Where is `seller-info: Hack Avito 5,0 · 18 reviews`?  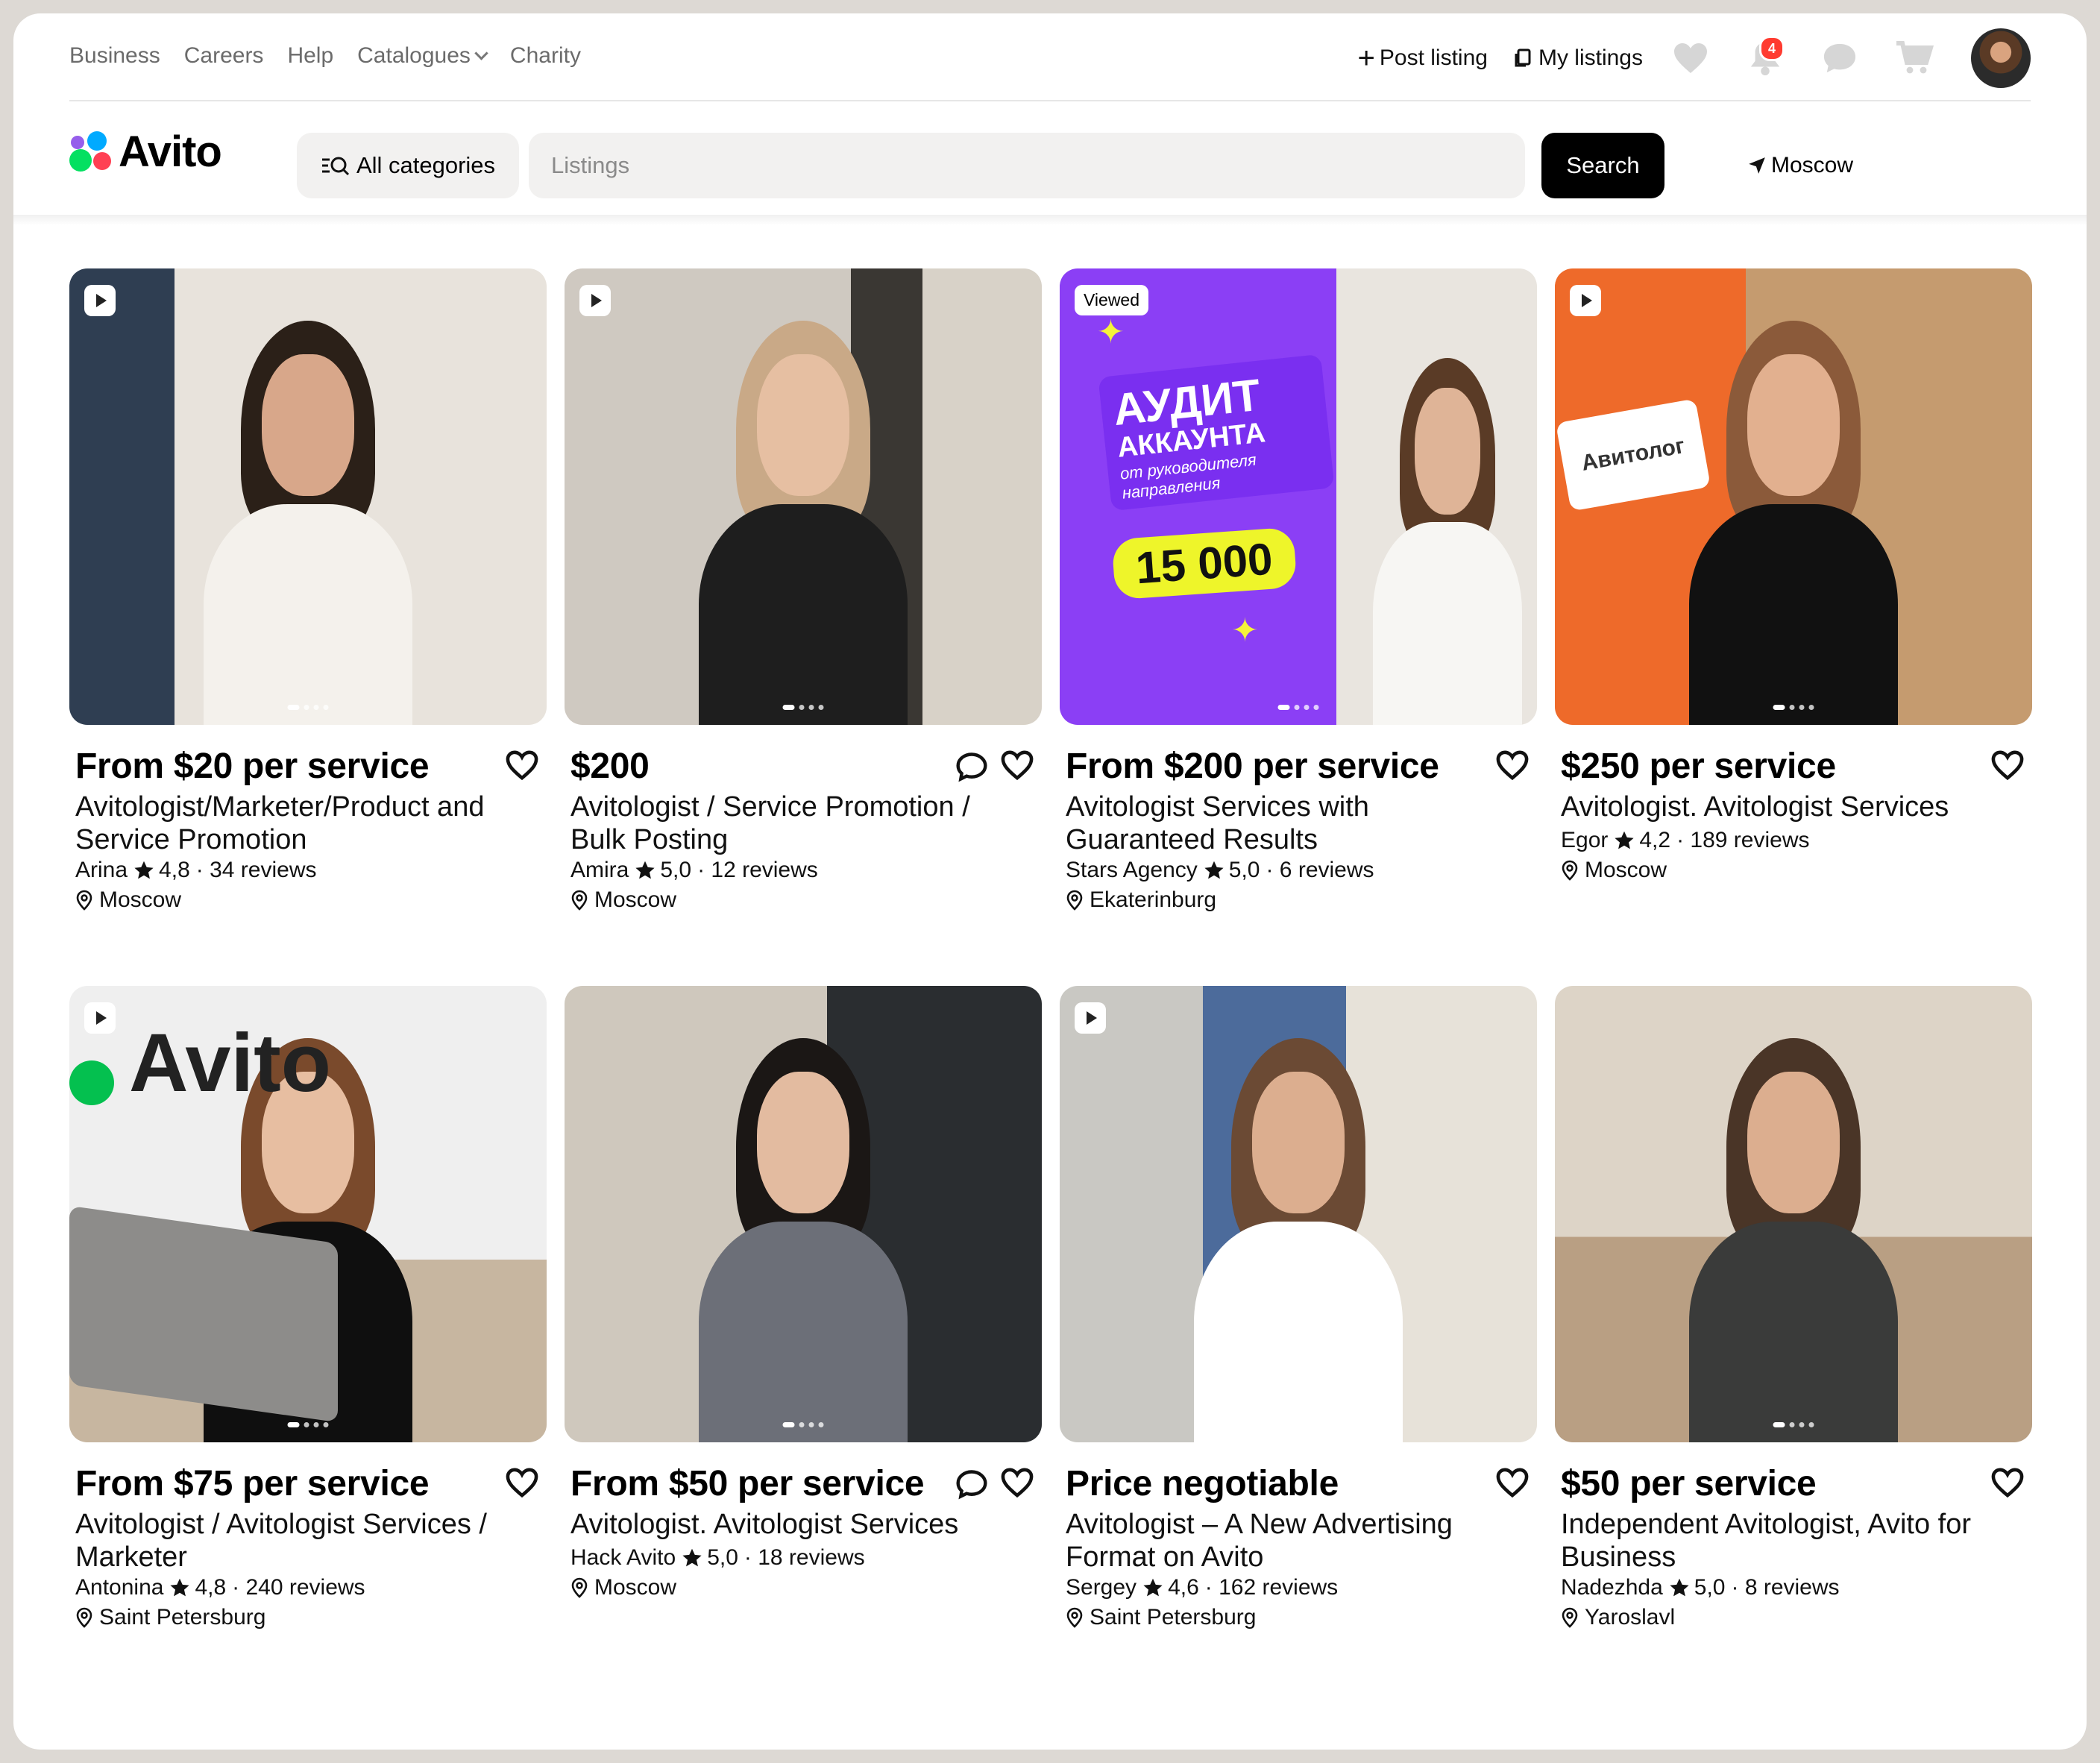 seller-info: Hack Avito 5,0 · 18 reviews is located at coordinates (717, 1558).